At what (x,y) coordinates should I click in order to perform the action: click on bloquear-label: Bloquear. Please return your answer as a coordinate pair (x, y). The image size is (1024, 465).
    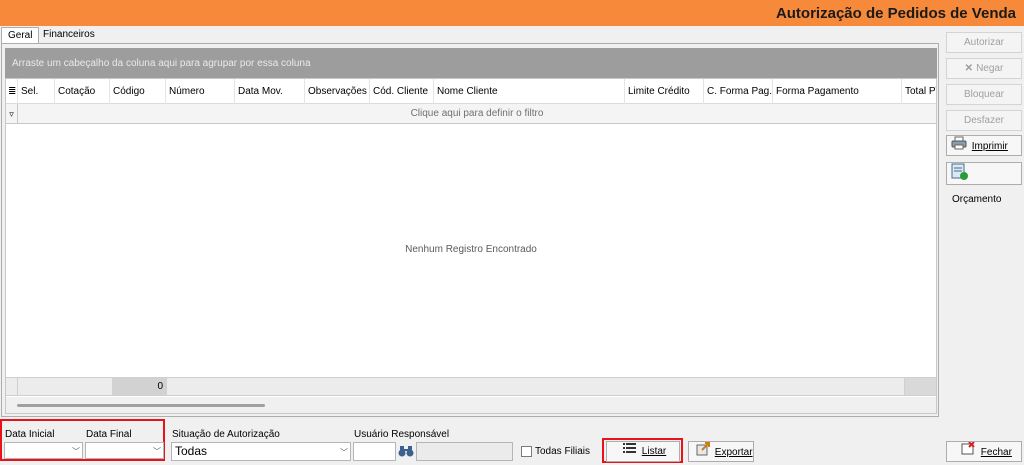
    Looking at the image, I should click on (984, 94).